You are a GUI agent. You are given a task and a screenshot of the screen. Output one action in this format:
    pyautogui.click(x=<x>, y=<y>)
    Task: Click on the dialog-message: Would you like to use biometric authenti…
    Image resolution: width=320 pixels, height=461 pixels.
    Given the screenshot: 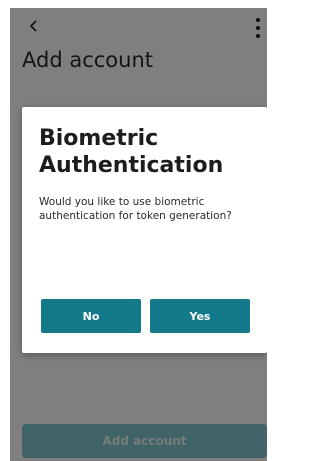 What is the action you would take?
    pyautogui.click(x=135, y=209)
    